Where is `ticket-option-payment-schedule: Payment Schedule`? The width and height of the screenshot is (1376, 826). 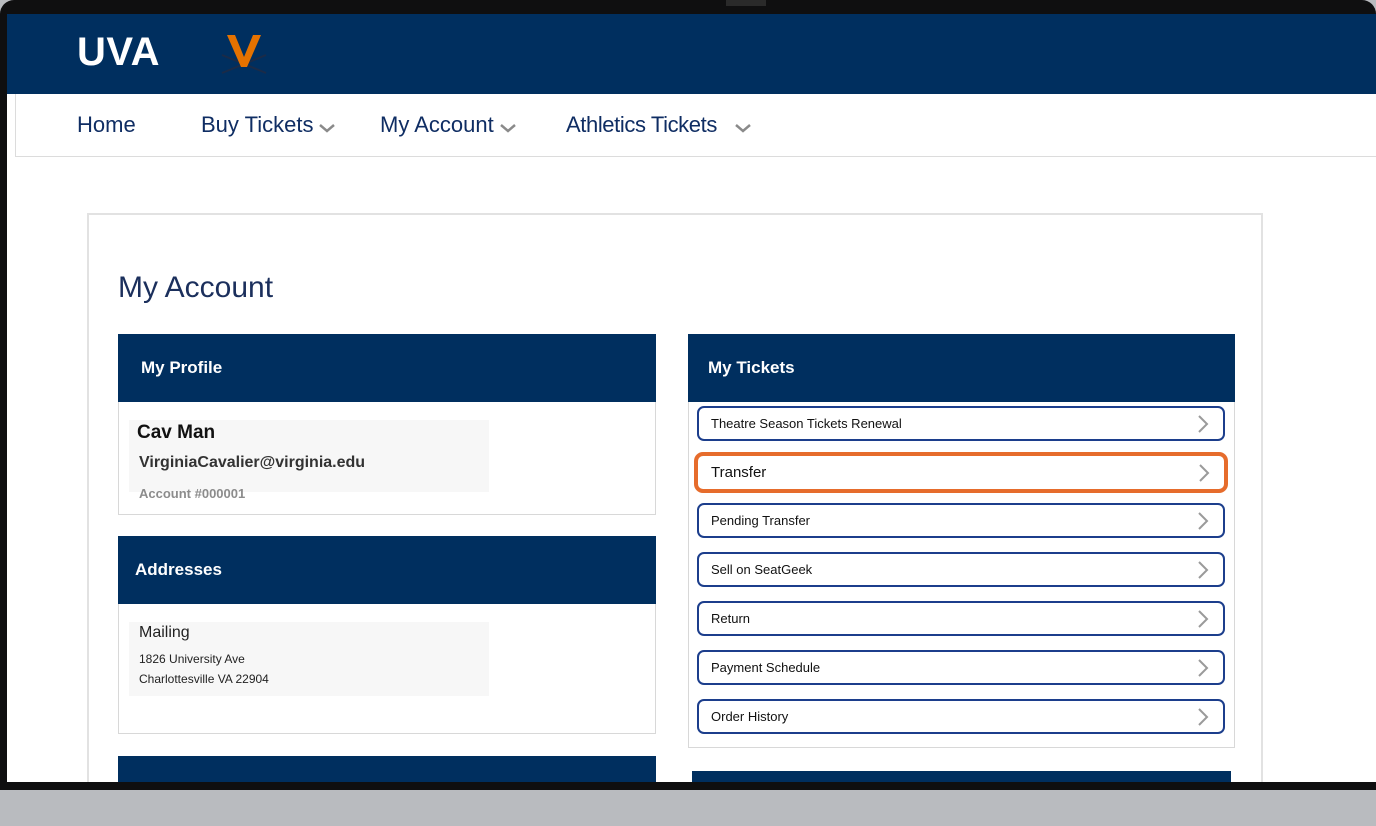
ticket-option-payment-schedule: Payment Schedule is located at coordinates (961, 667).